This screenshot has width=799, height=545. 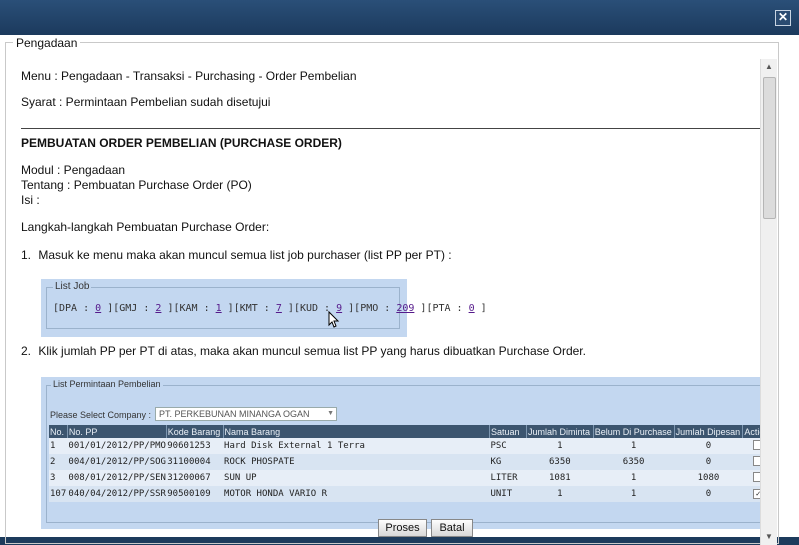 I want to click on list-job-code: [GMJ :, so click(x=134, y=308).